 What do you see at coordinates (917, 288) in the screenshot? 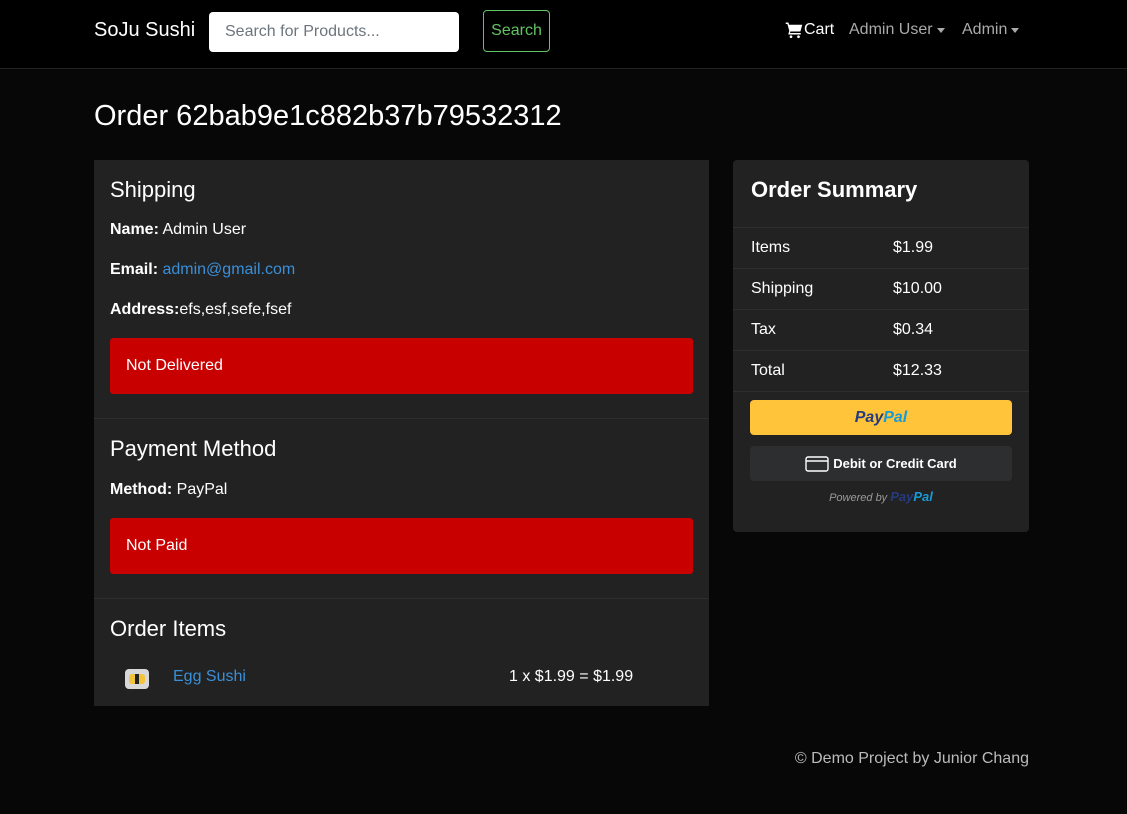
I see `summary-shipping-value: $10.00` at bounding box center [917, 288].